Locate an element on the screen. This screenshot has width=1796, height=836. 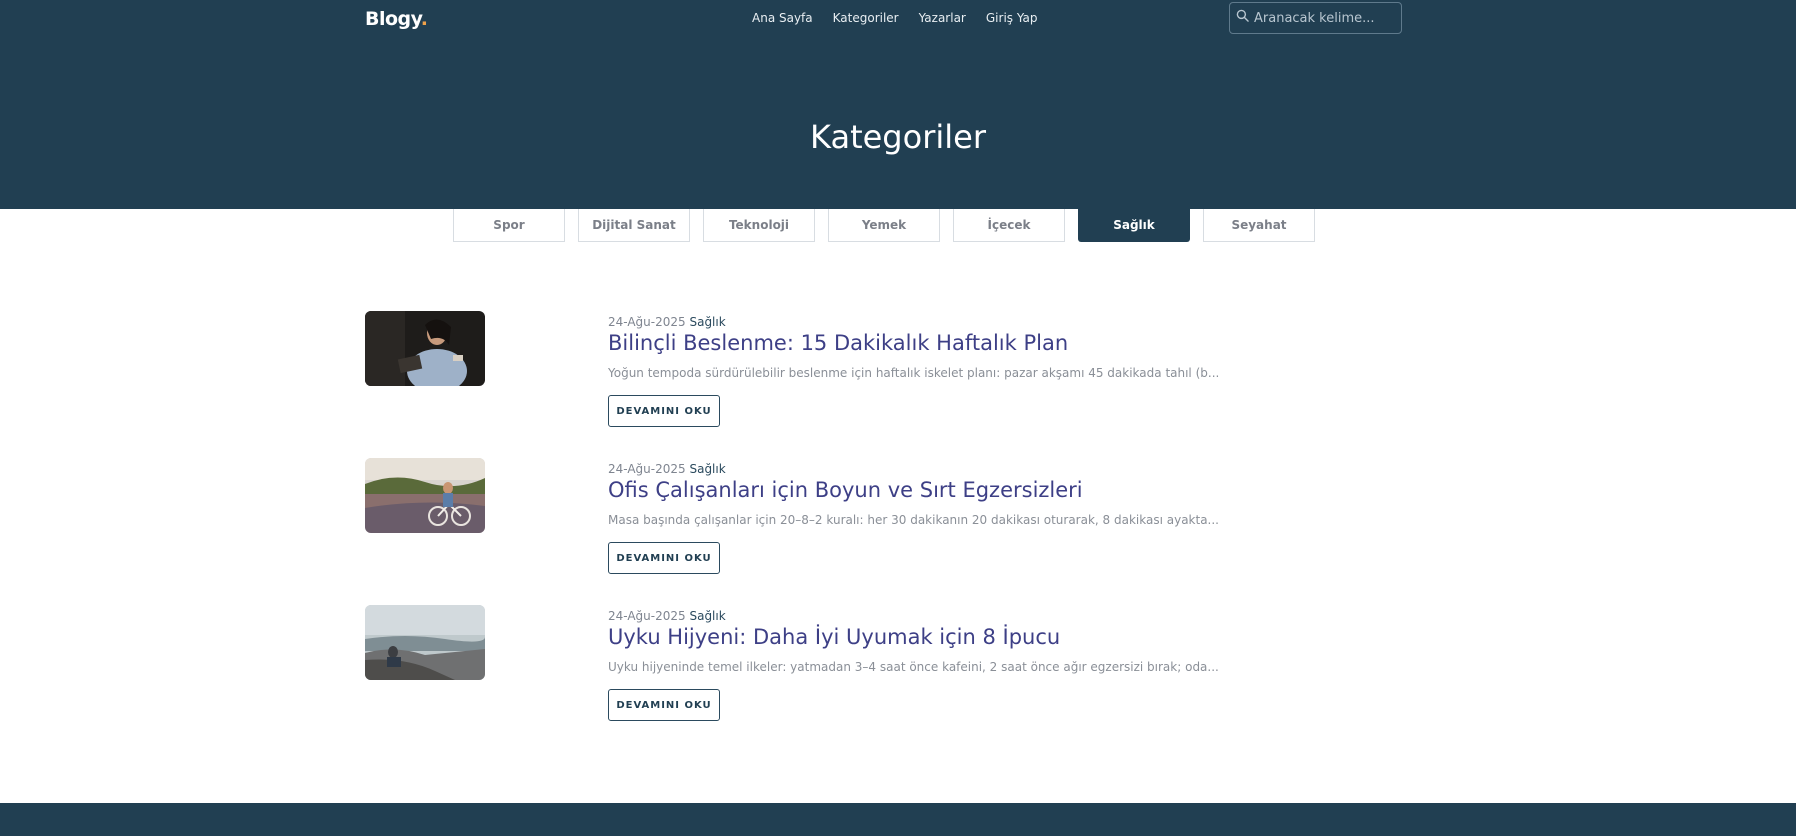
search-icon is located at coordinates (1242, 18).